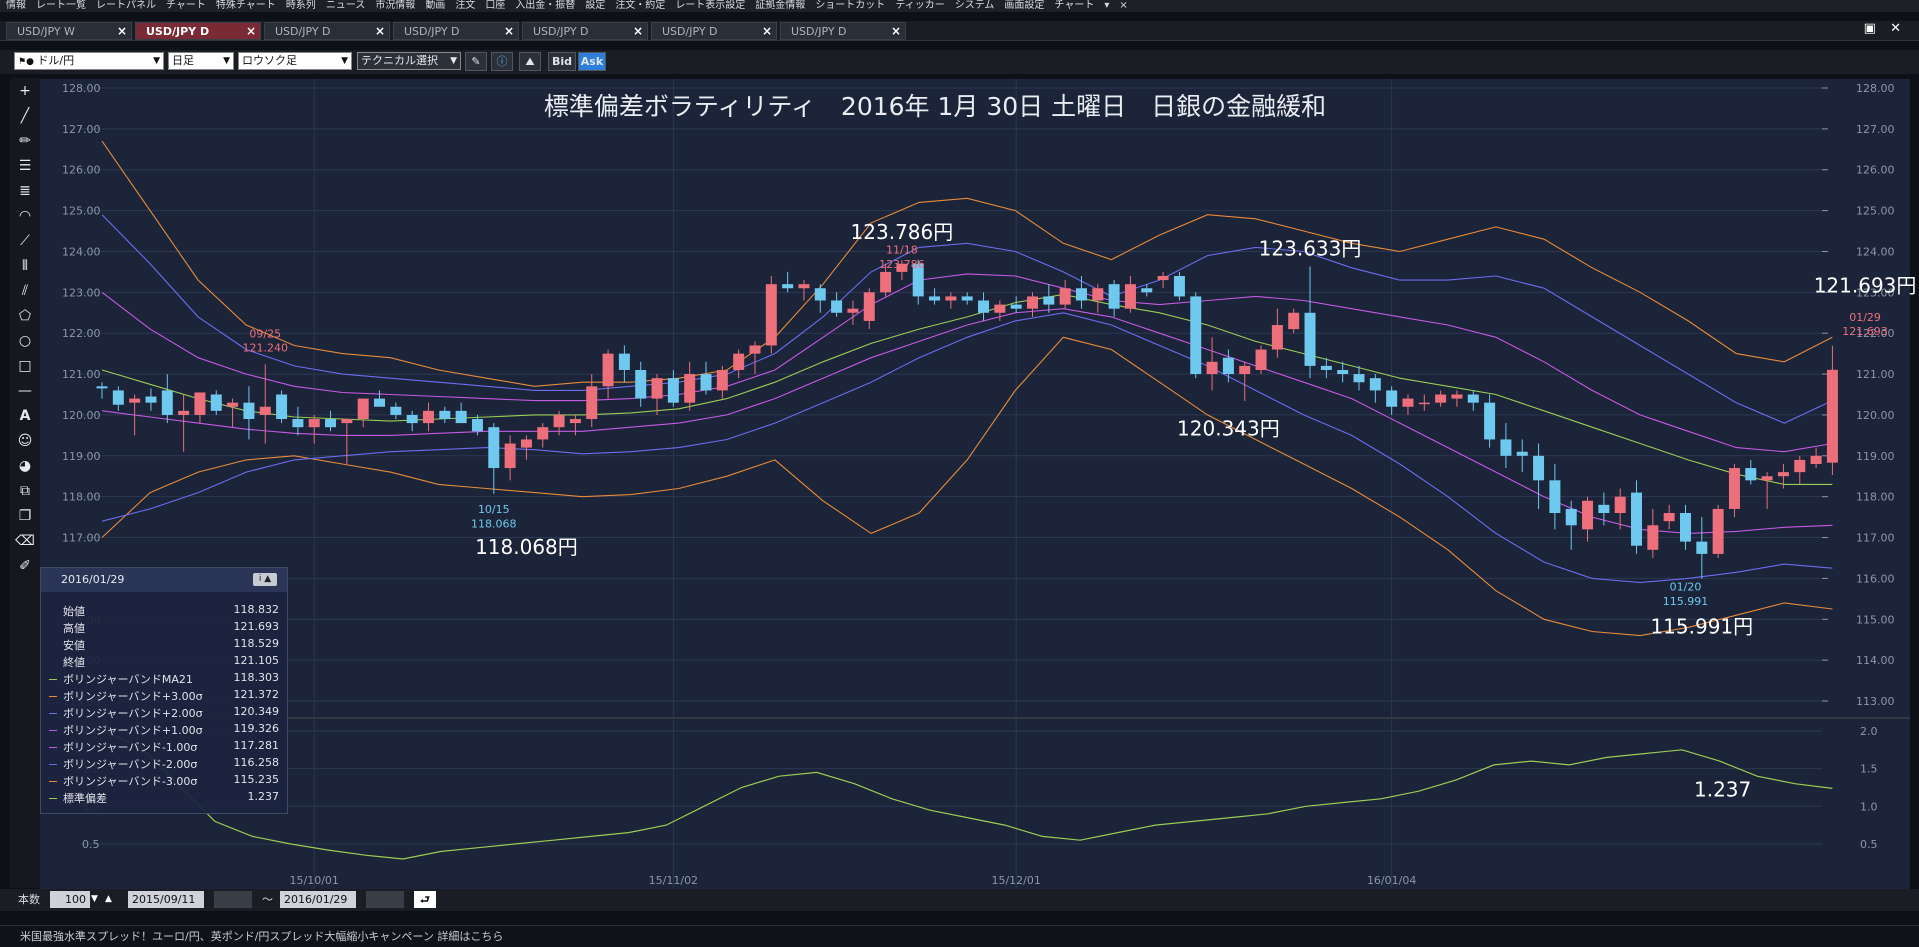  Describe the element at coordinates (164, 662) in the screenshot. I see `info-row: 終値 121.105` at that location.